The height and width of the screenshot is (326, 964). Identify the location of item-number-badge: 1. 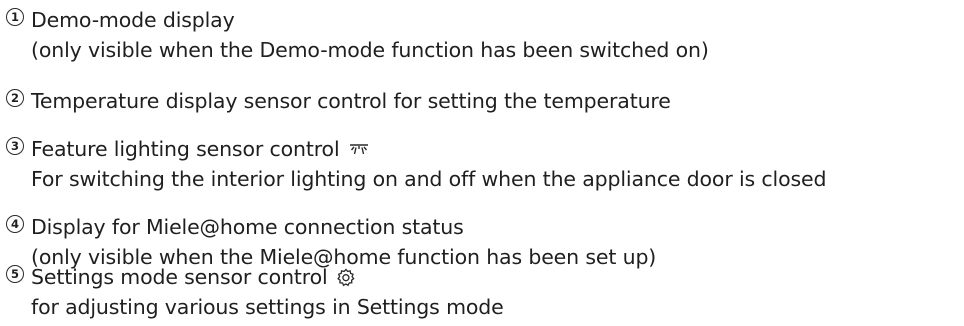
(15, 17).